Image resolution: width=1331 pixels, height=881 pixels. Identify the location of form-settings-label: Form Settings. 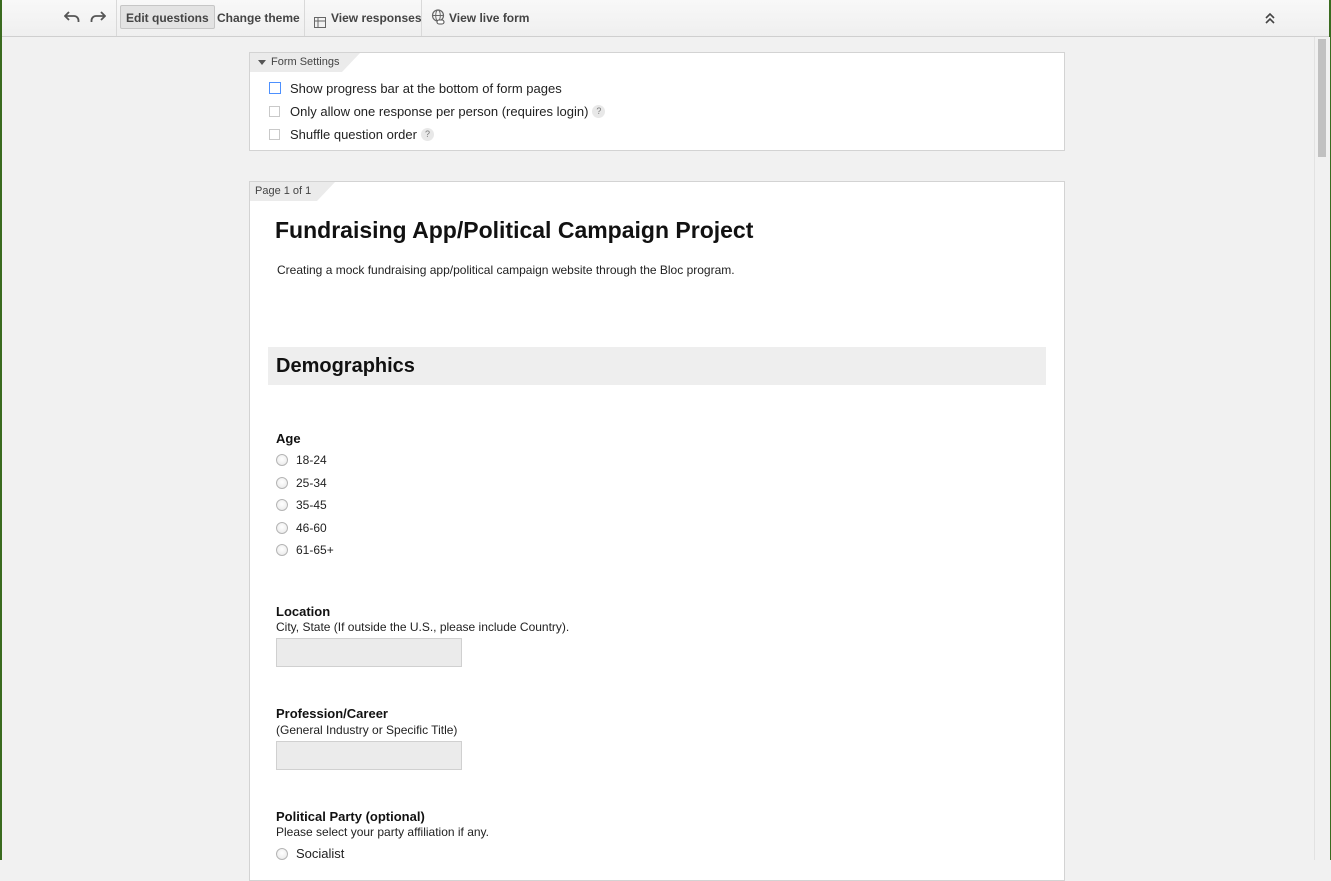
(305, 62).